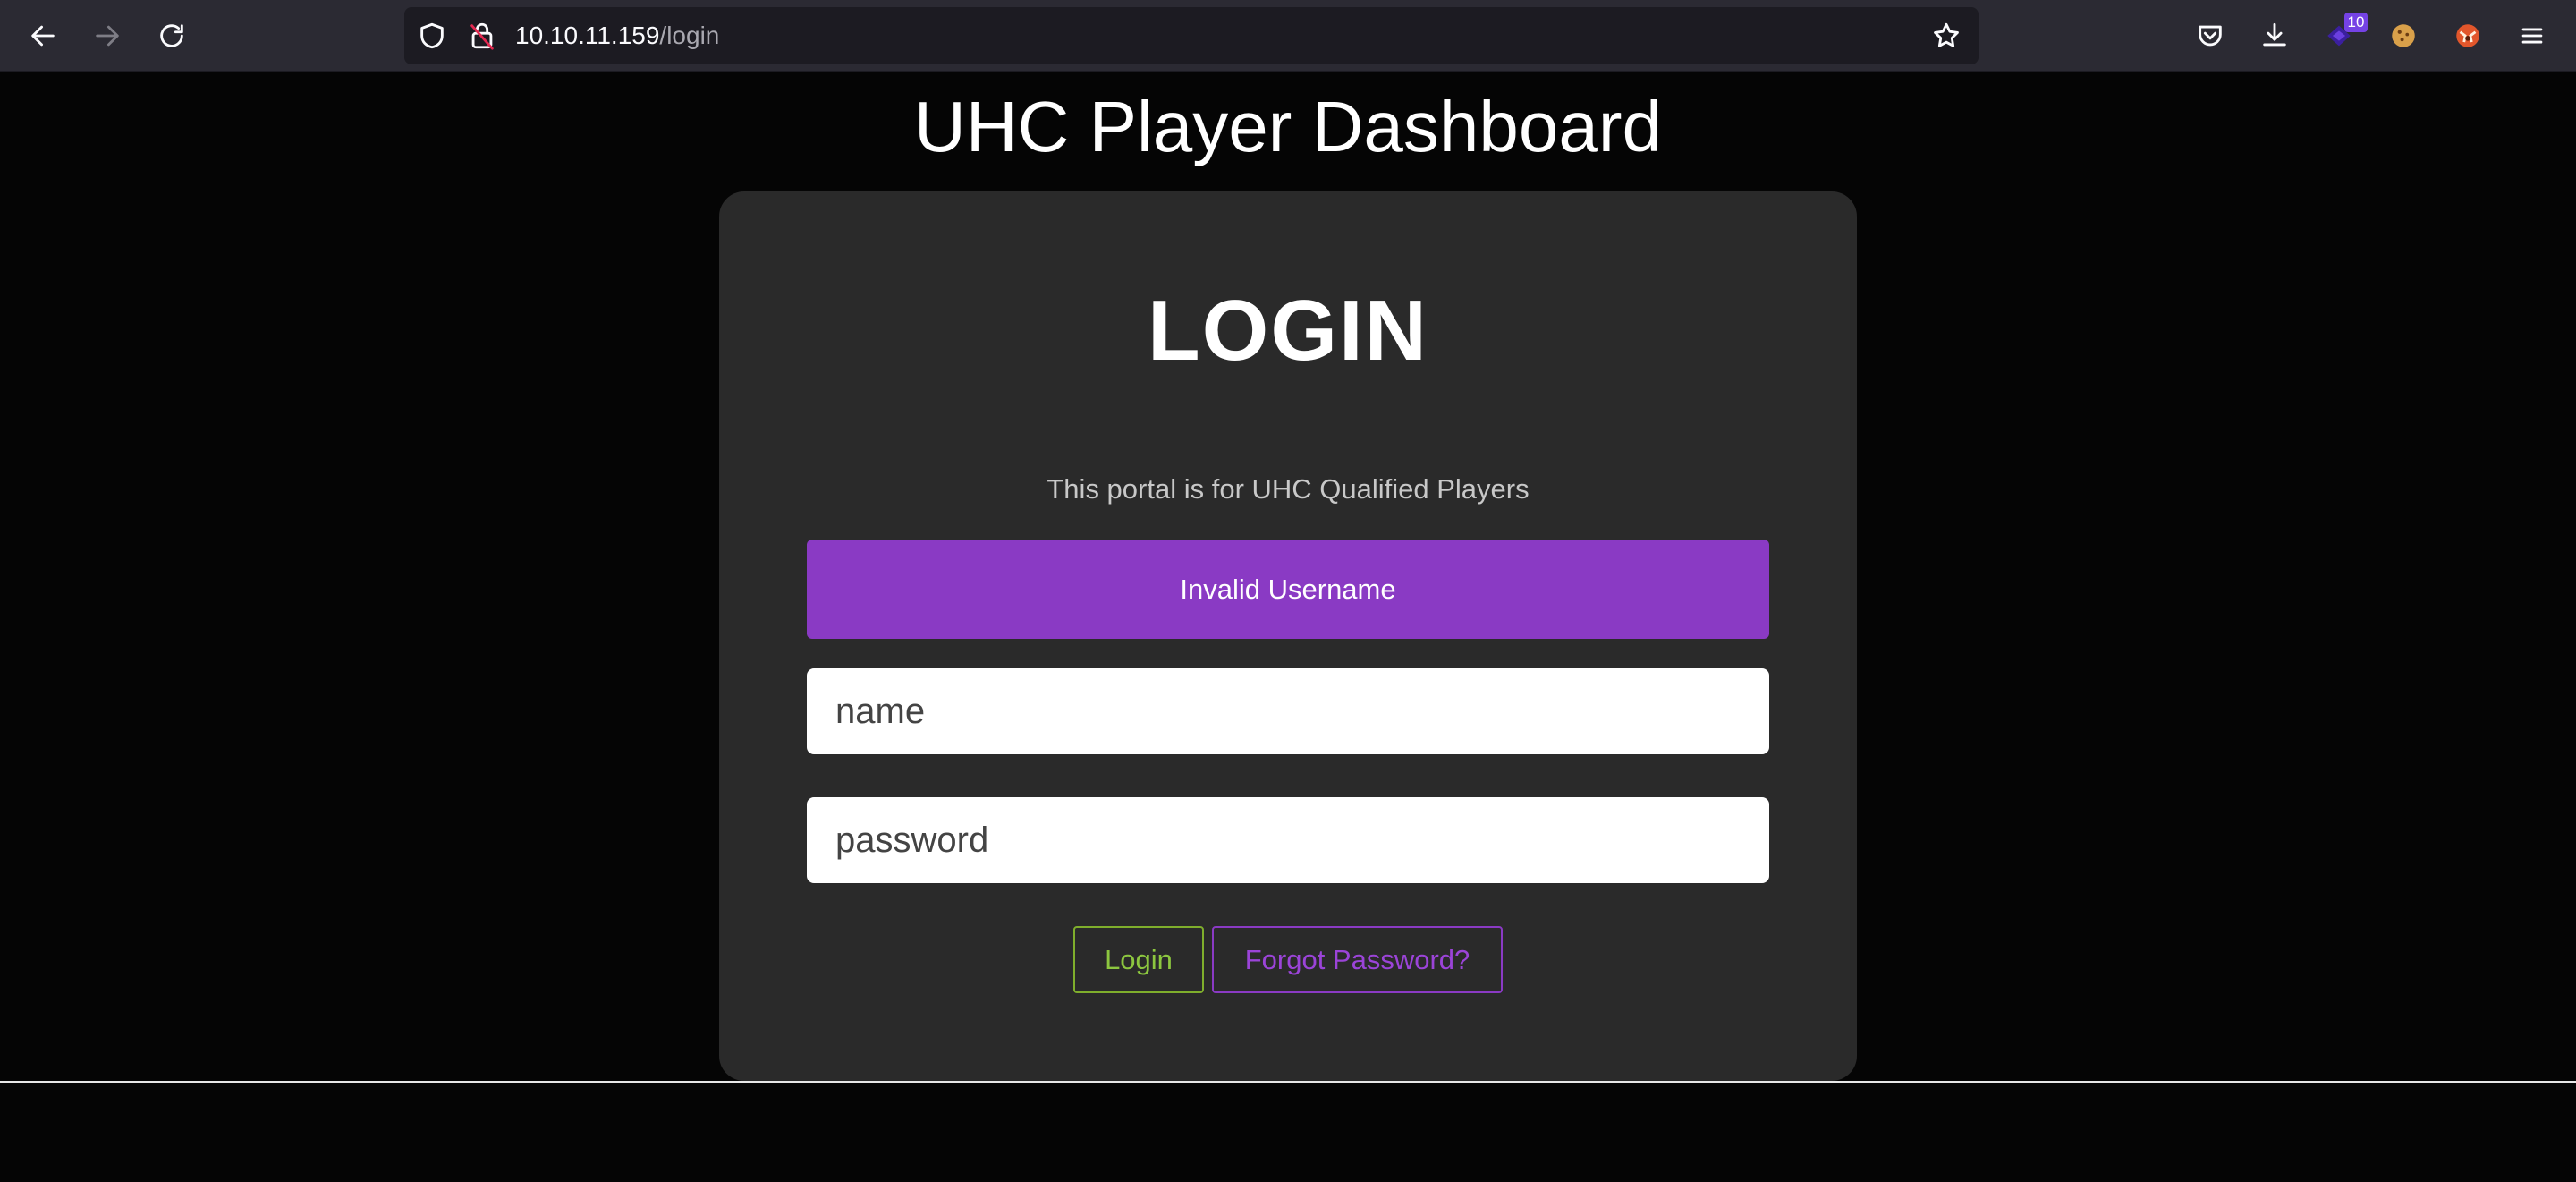  What do you see at coordinates (1138, 959) in the screenshot?
I see `login-button: Login` at bounding box center [1138, 959].